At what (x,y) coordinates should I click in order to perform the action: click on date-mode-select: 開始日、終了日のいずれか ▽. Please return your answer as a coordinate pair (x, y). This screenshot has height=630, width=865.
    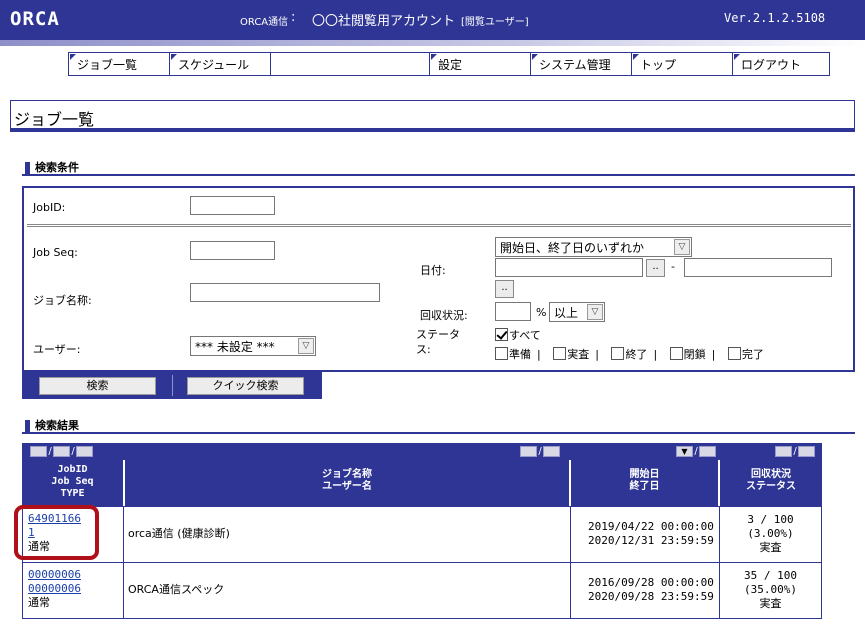
    Looking at the image, I should click on (593, 247).